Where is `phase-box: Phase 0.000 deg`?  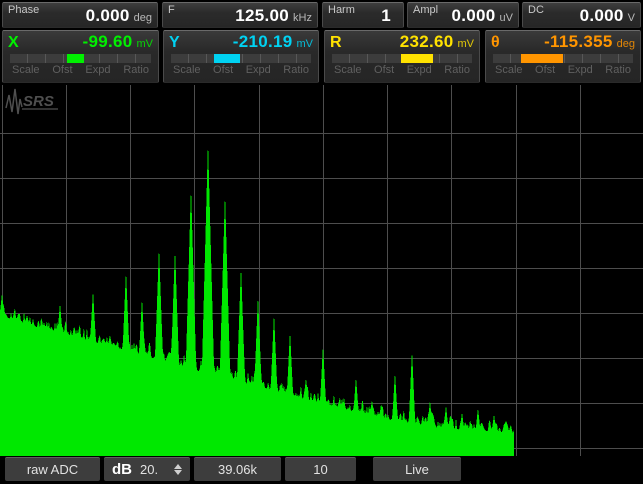
phase-box: Phase 0.000 deg is located at coordinates (80, 15).